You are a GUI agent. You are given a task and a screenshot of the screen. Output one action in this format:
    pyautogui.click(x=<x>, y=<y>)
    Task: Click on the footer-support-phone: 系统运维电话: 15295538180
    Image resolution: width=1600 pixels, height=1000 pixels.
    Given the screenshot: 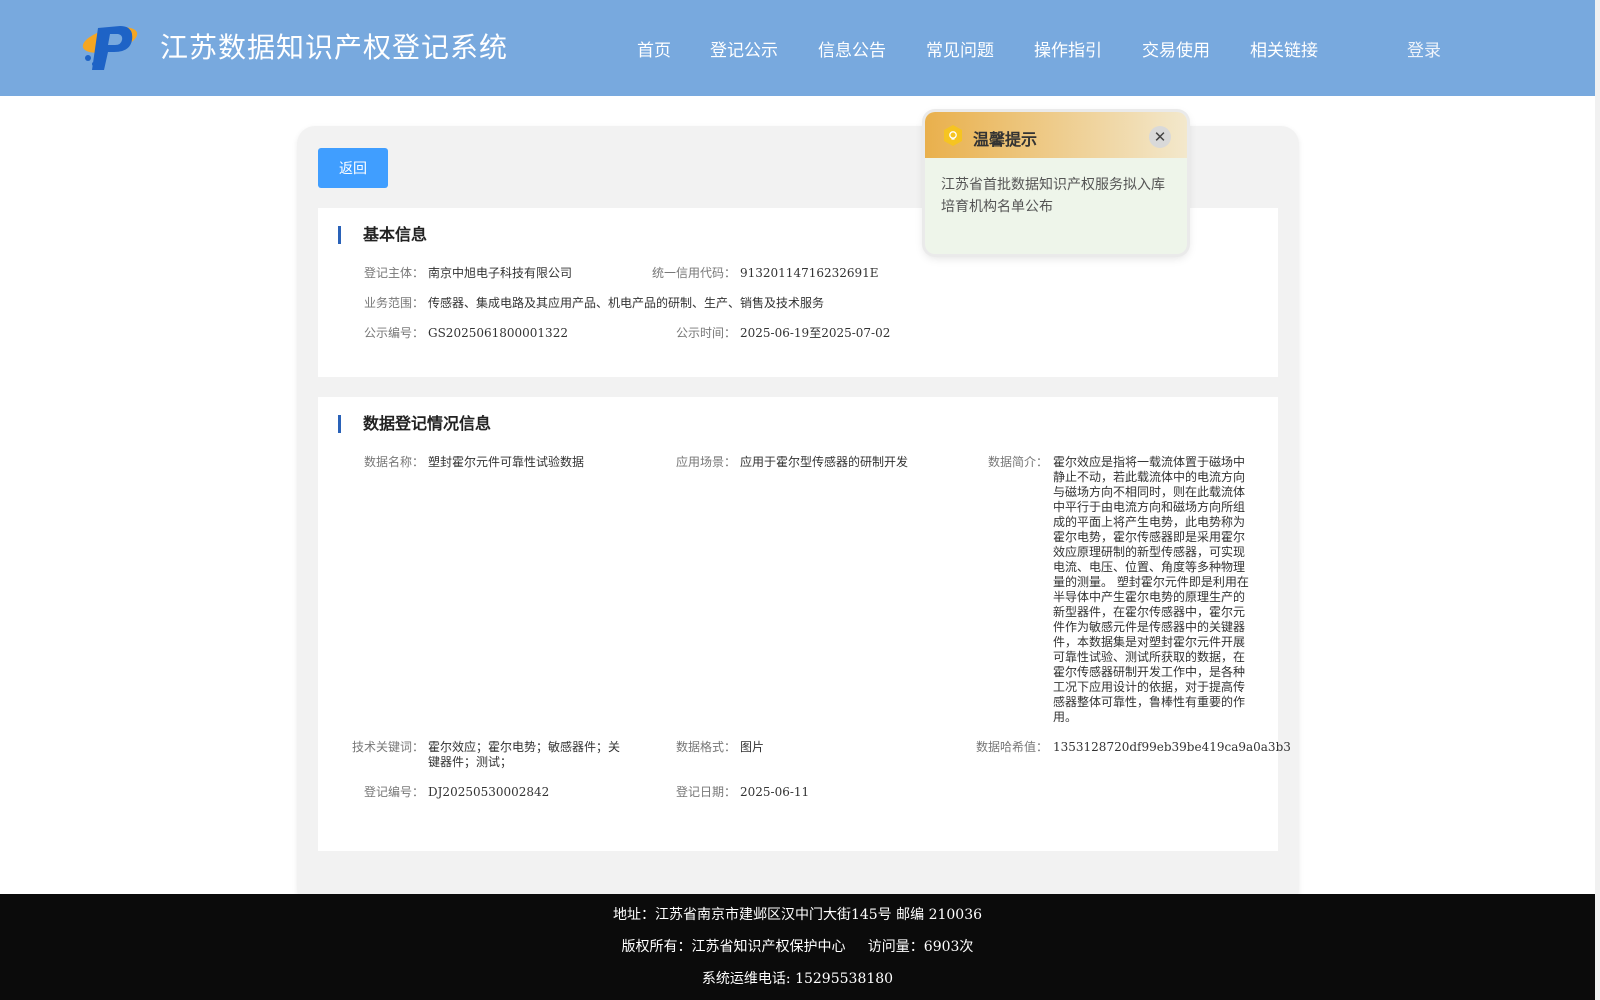 What is the action you would take?
    pyautogui.click(x=797, y=979)
    